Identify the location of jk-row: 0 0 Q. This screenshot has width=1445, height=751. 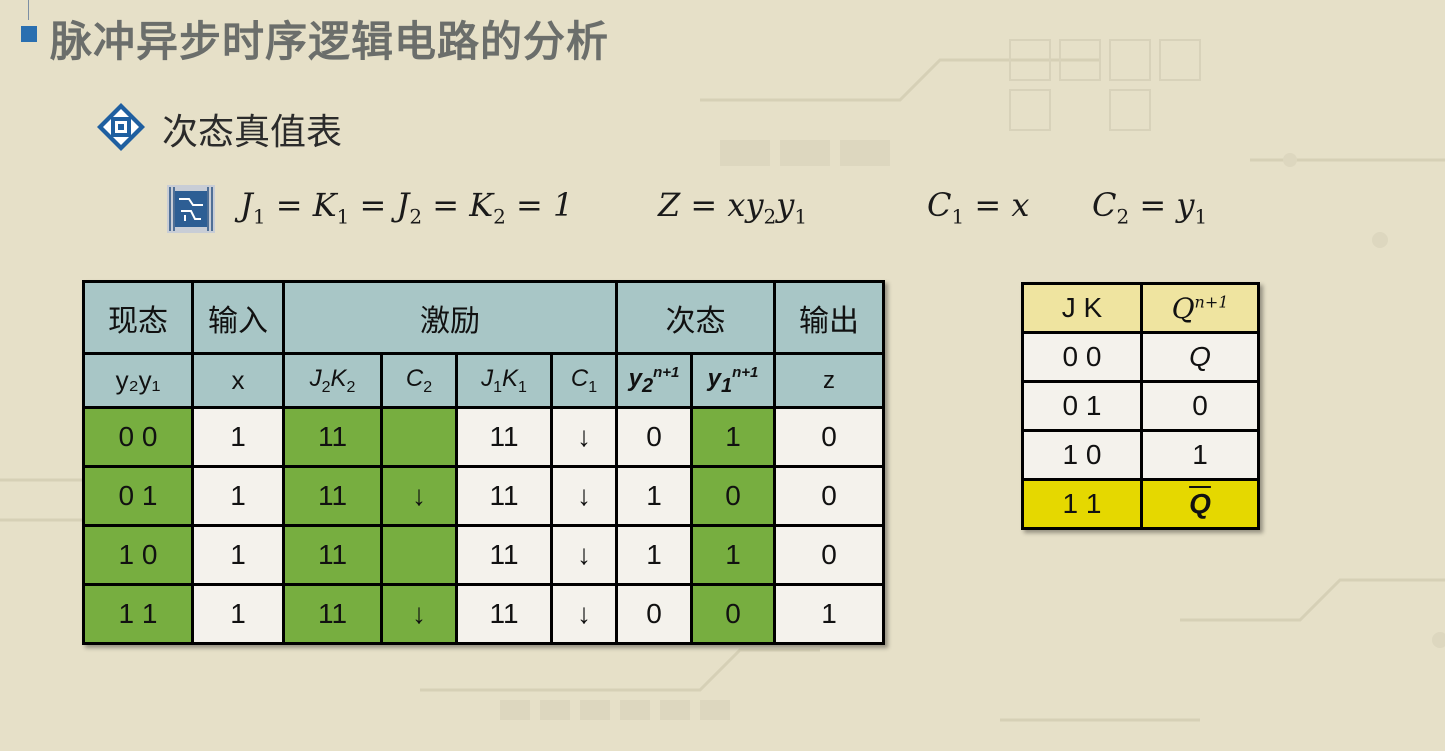
(1140, 357).